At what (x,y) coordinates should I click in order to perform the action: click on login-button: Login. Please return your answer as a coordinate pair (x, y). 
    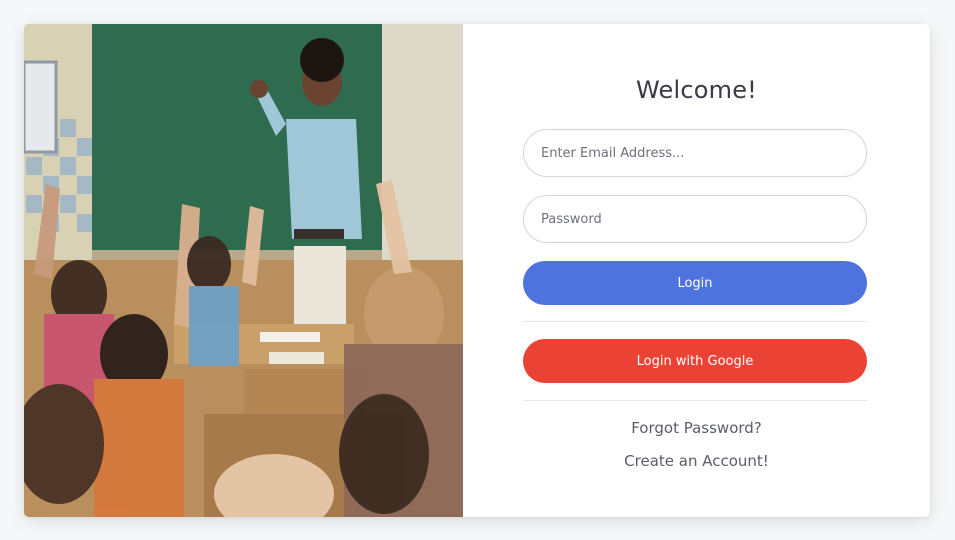
    Looking at the image, I should click on (695, 283).